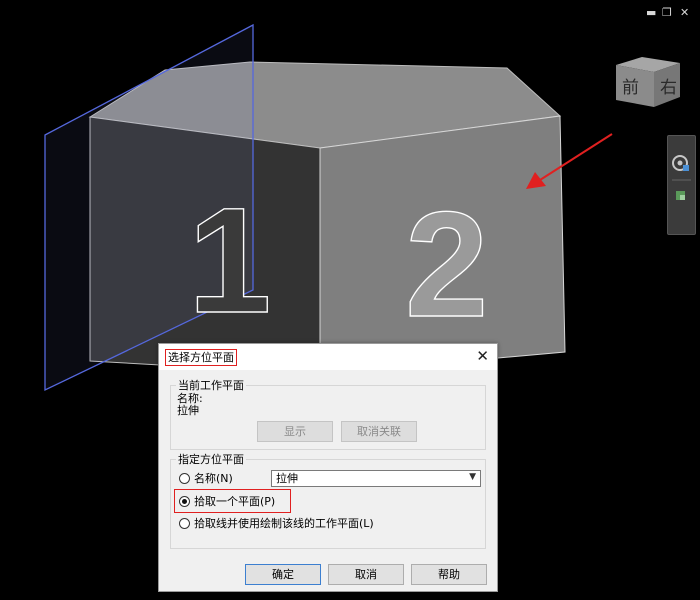  What do you see at coordinates (472, 477) in the screenshot?
I see `chevron-down-icon: ▼` at bounding box center [472, 477].